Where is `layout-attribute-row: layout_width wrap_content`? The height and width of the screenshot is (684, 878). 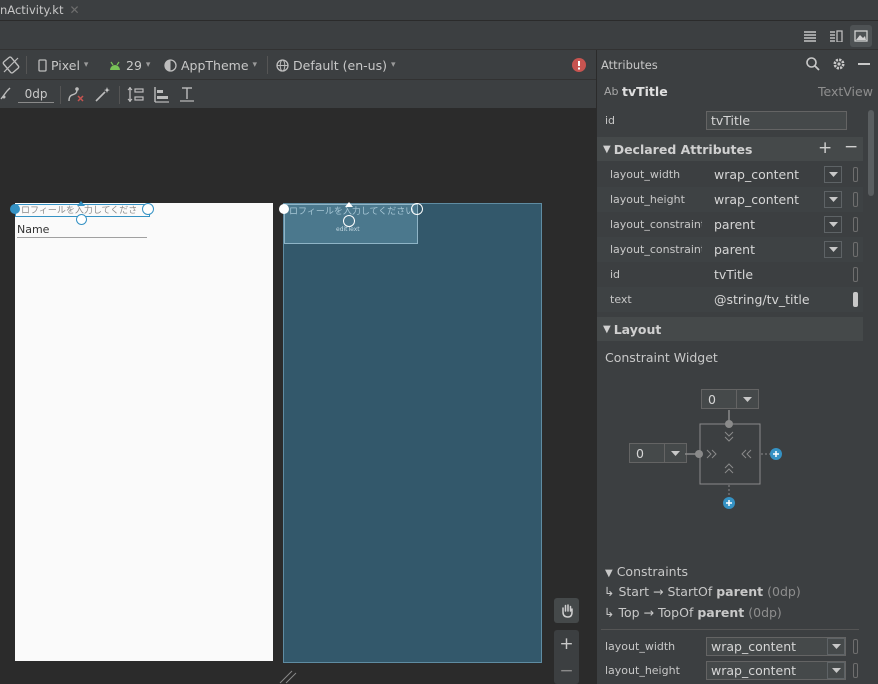
layout-attribute-row: layout_width wrap_content is located at coordinates (730, 646).